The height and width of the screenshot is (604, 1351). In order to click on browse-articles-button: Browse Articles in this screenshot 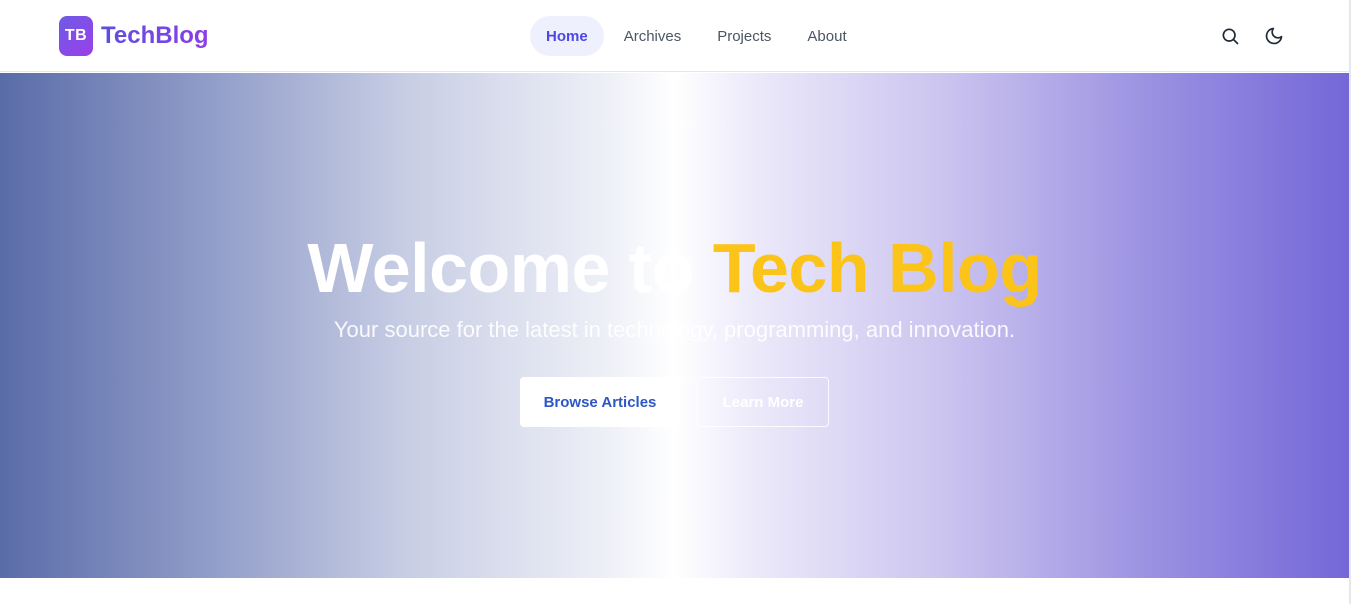, I will do `click(600, 402)`.